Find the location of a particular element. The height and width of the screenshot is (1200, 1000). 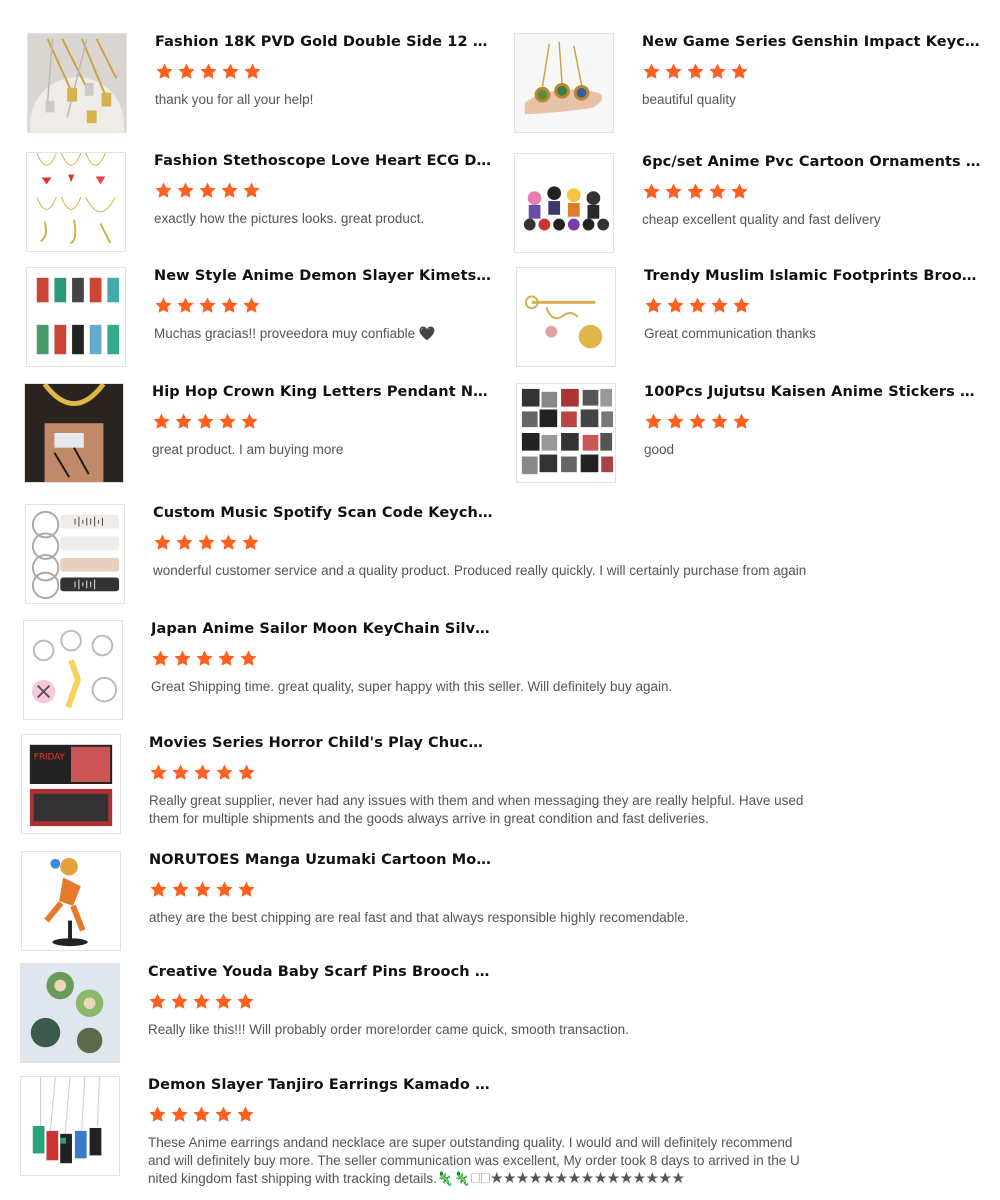

product-image-necklaces is located at coordinates (77, 83).